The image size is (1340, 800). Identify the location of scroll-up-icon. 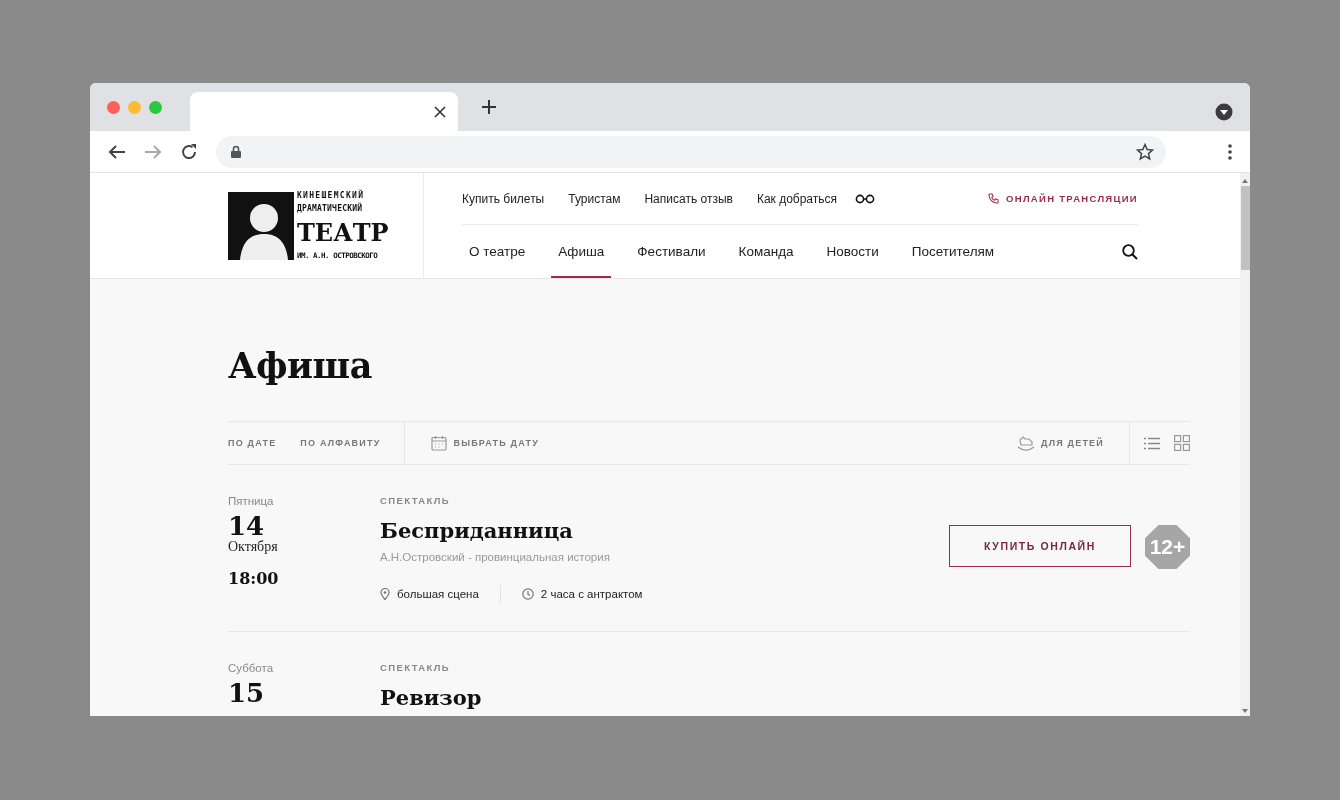
(1245, 181).